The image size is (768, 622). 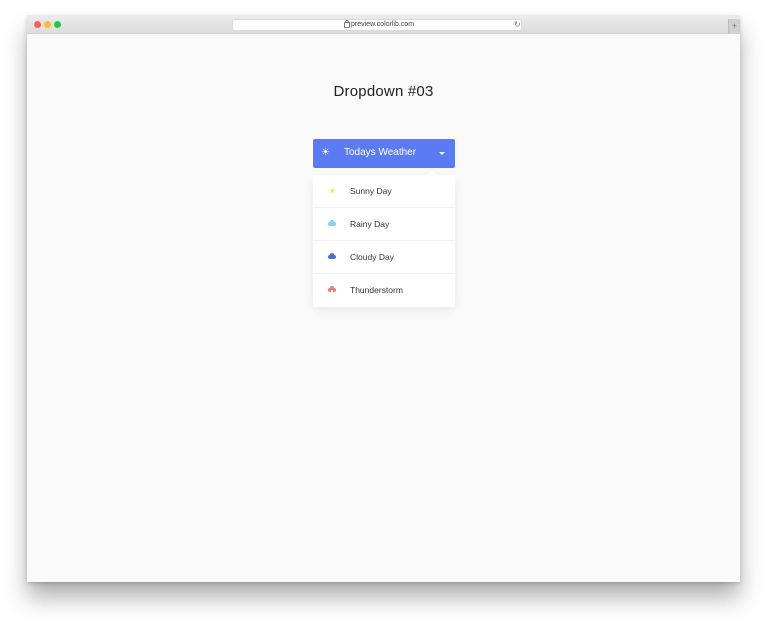 I want to click on menu-item-cloudy-day: Cloudy Day, so click(x=384, y=257).